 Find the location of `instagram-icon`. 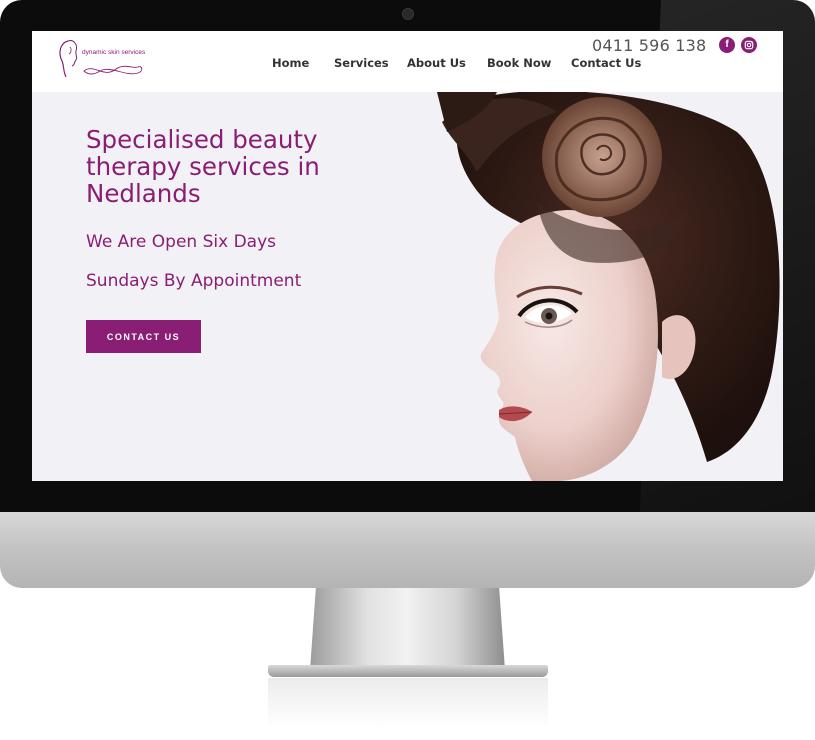

instagram-icon is located at coordinates (749, 45).